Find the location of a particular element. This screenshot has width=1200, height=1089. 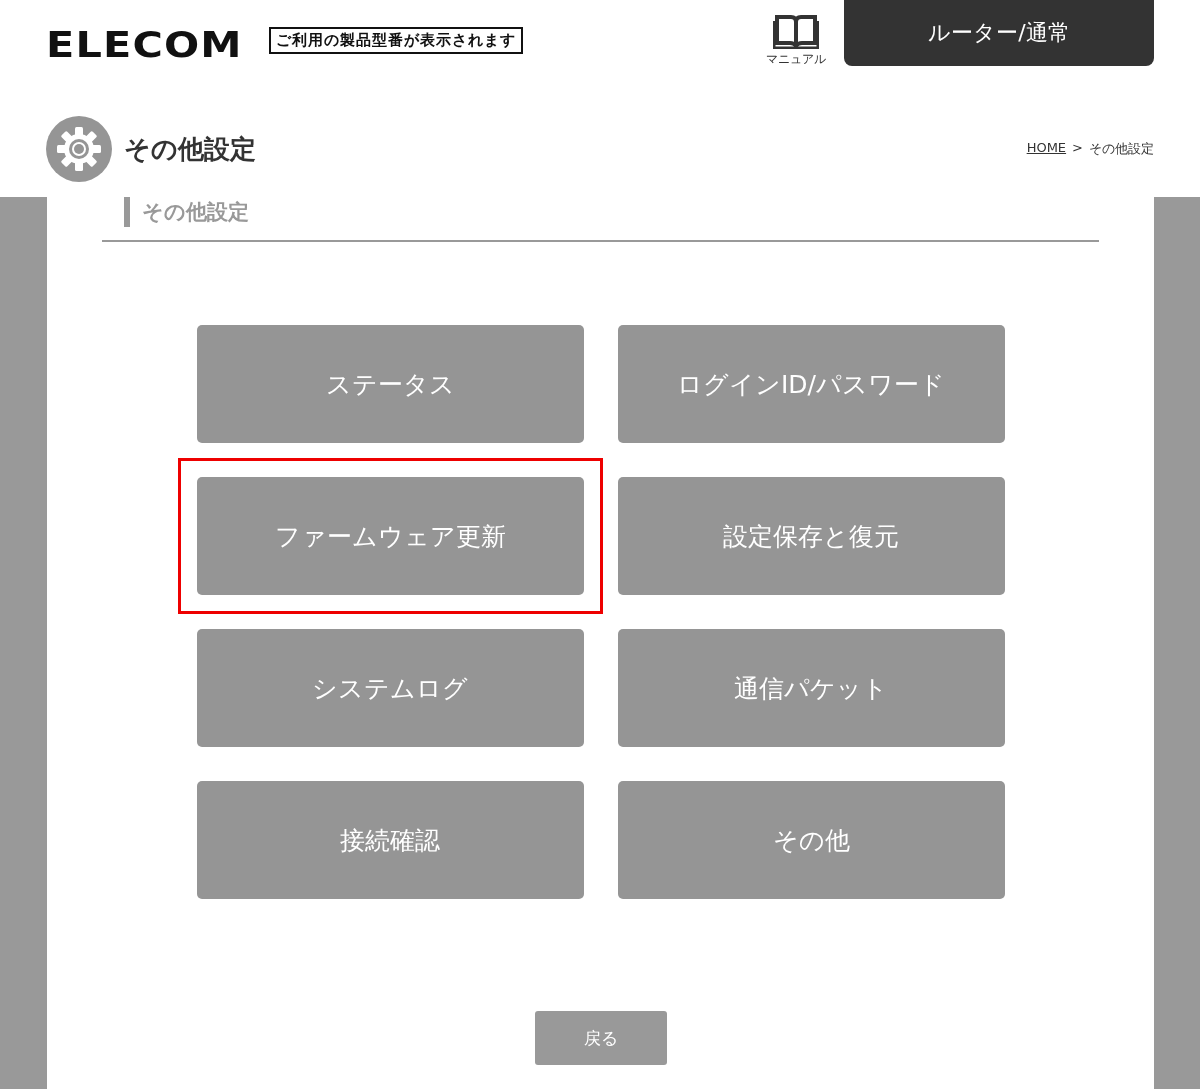

model-label: ご利用の製品型番が表示されます is located at coordinates (396, 40).